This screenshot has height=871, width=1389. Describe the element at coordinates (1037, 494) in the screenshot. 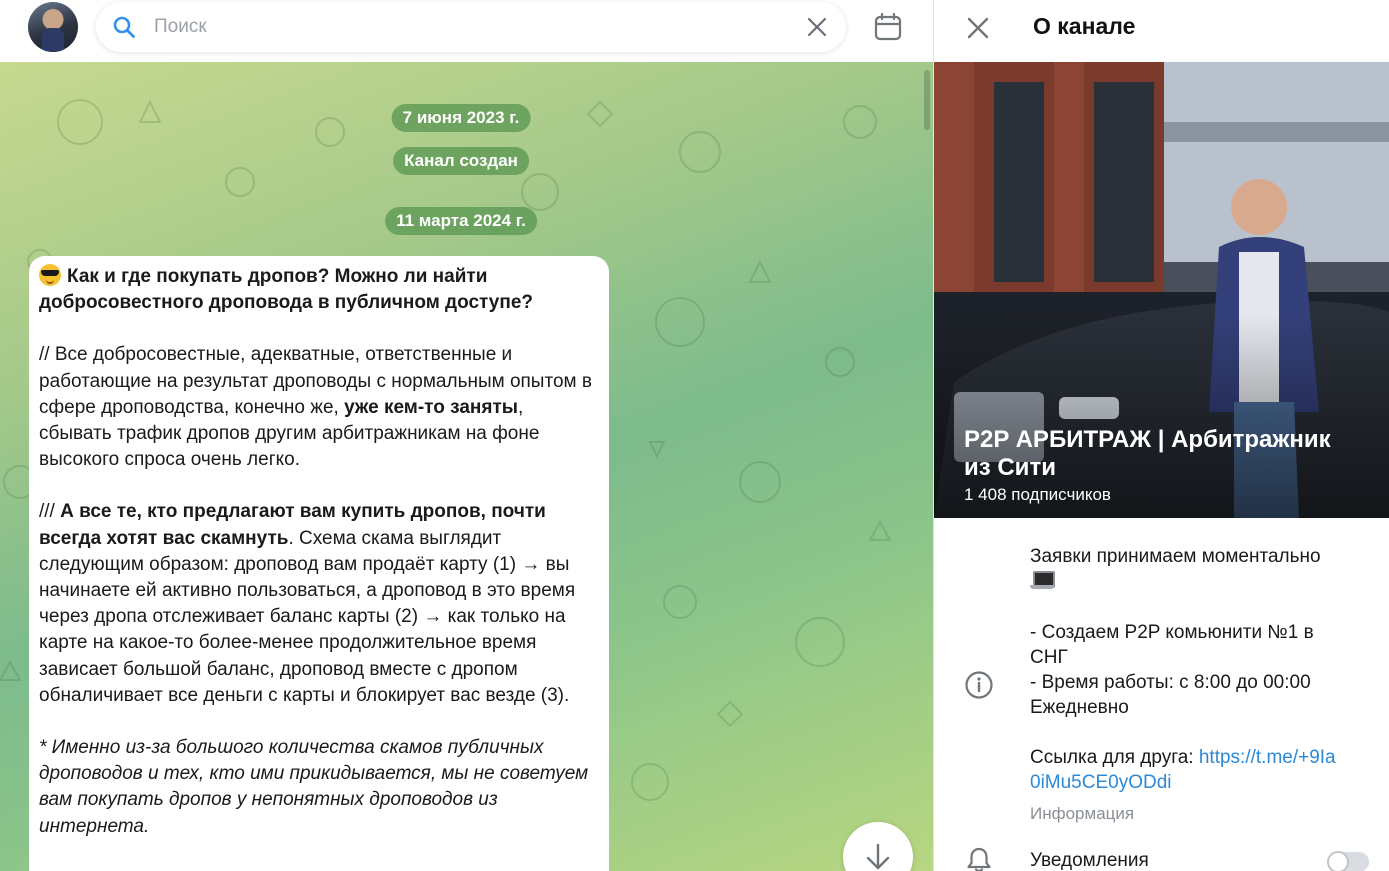

I see `subscriber-count: 1 408 подписчиков` at that location.